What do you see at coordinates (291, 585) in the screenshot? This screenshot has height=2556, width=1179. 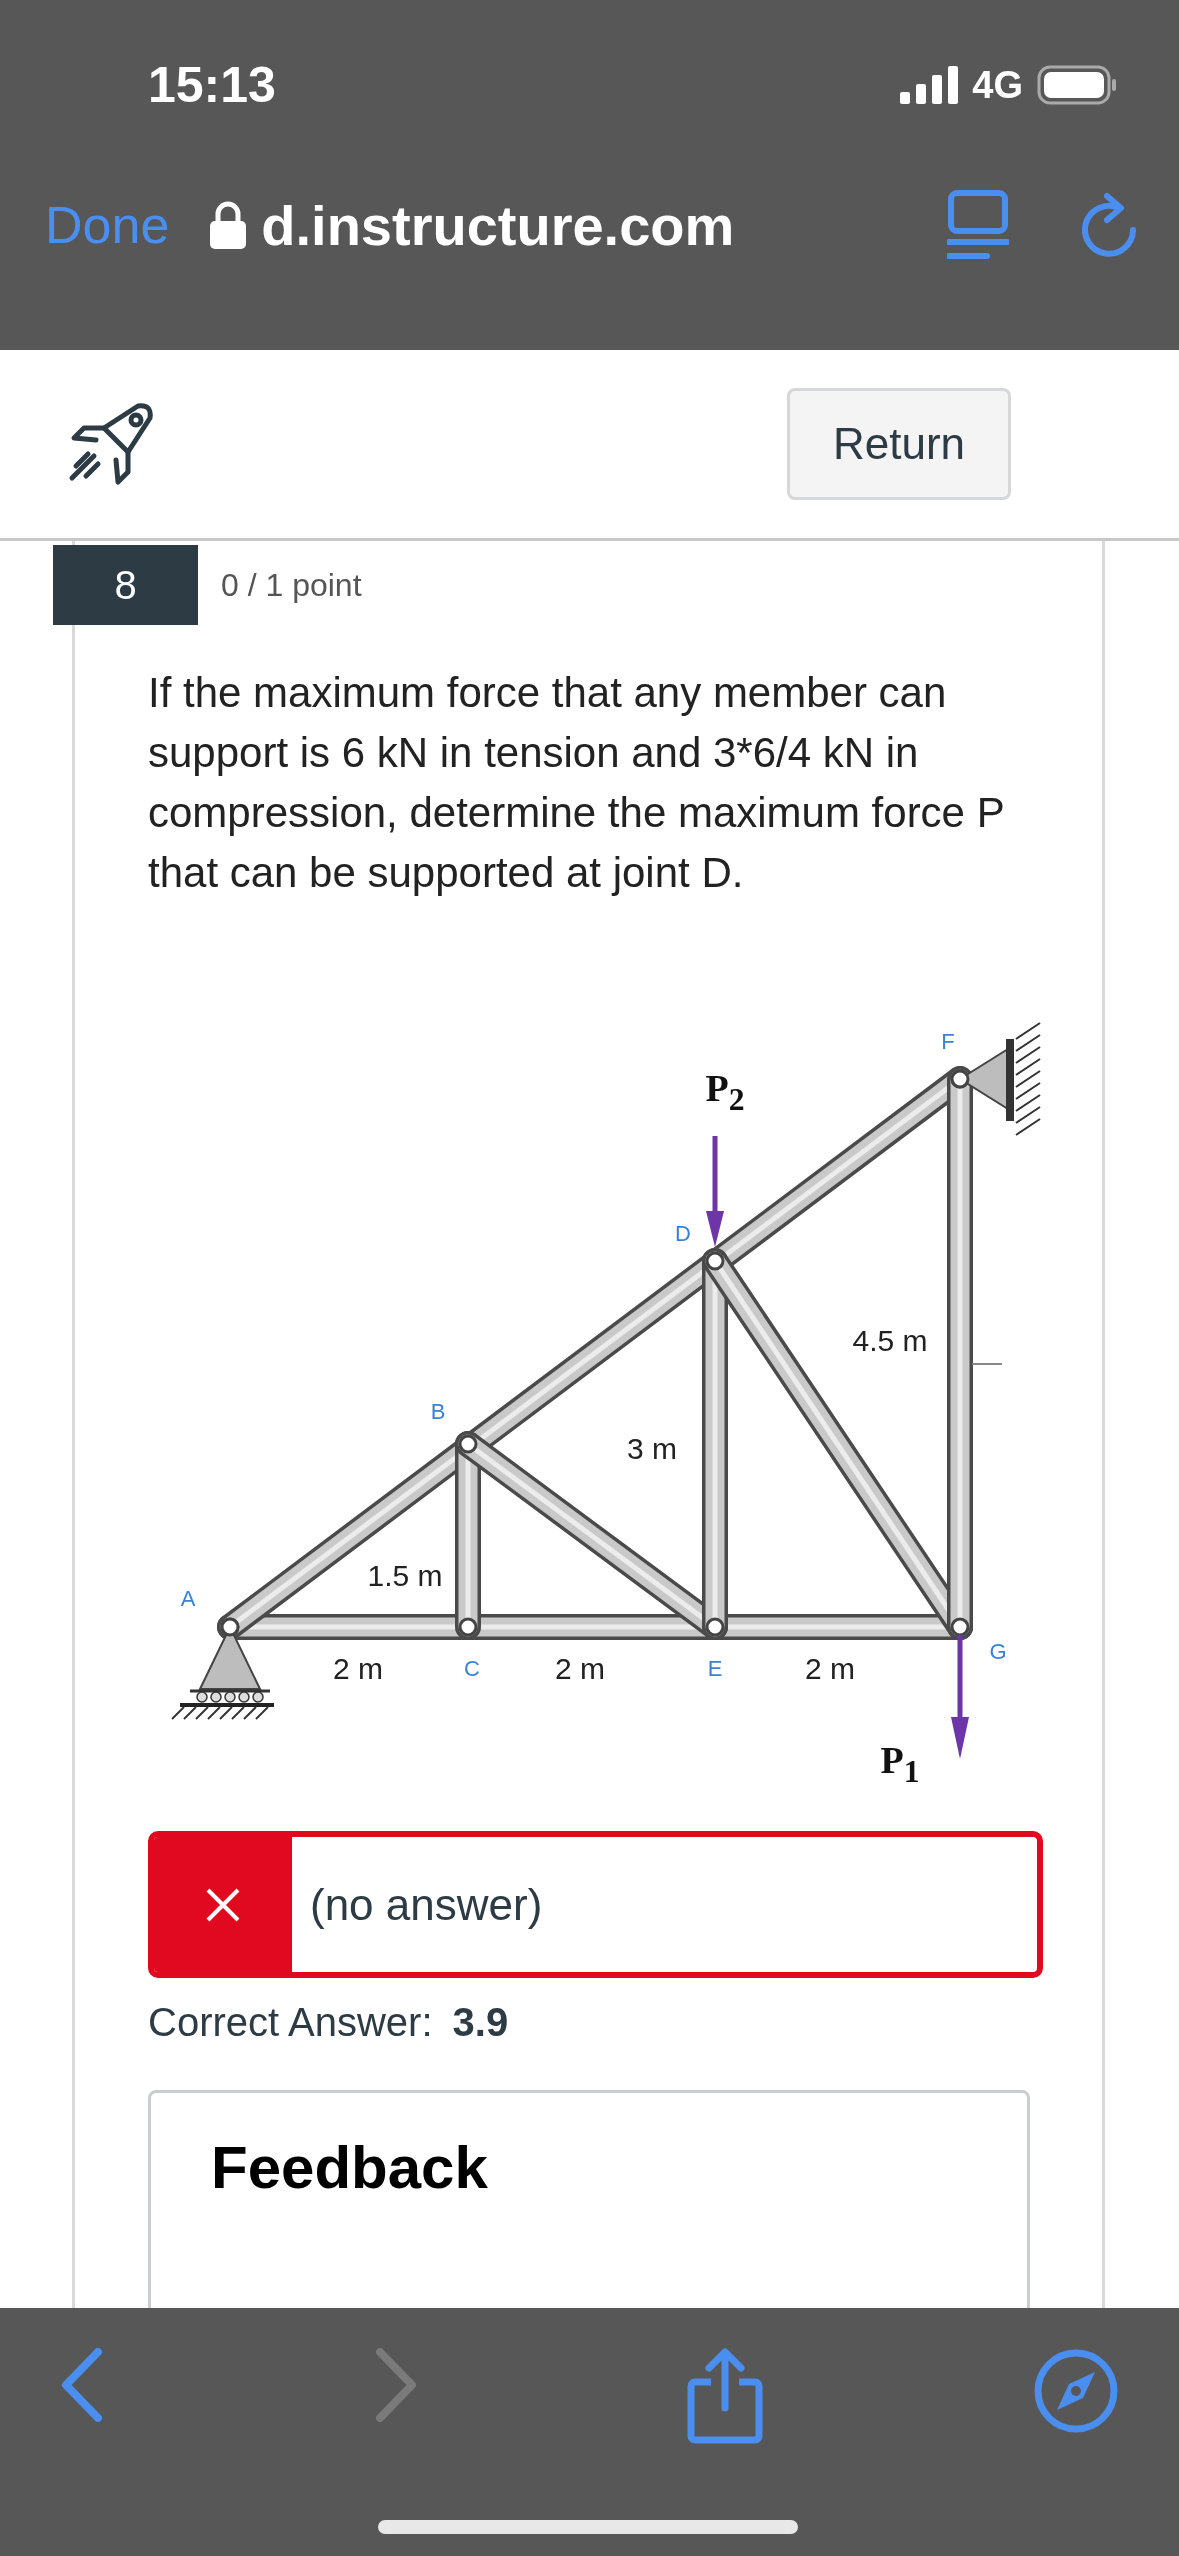 I see `points-text: 0 / 1 point` at bounding box center [291, 585].